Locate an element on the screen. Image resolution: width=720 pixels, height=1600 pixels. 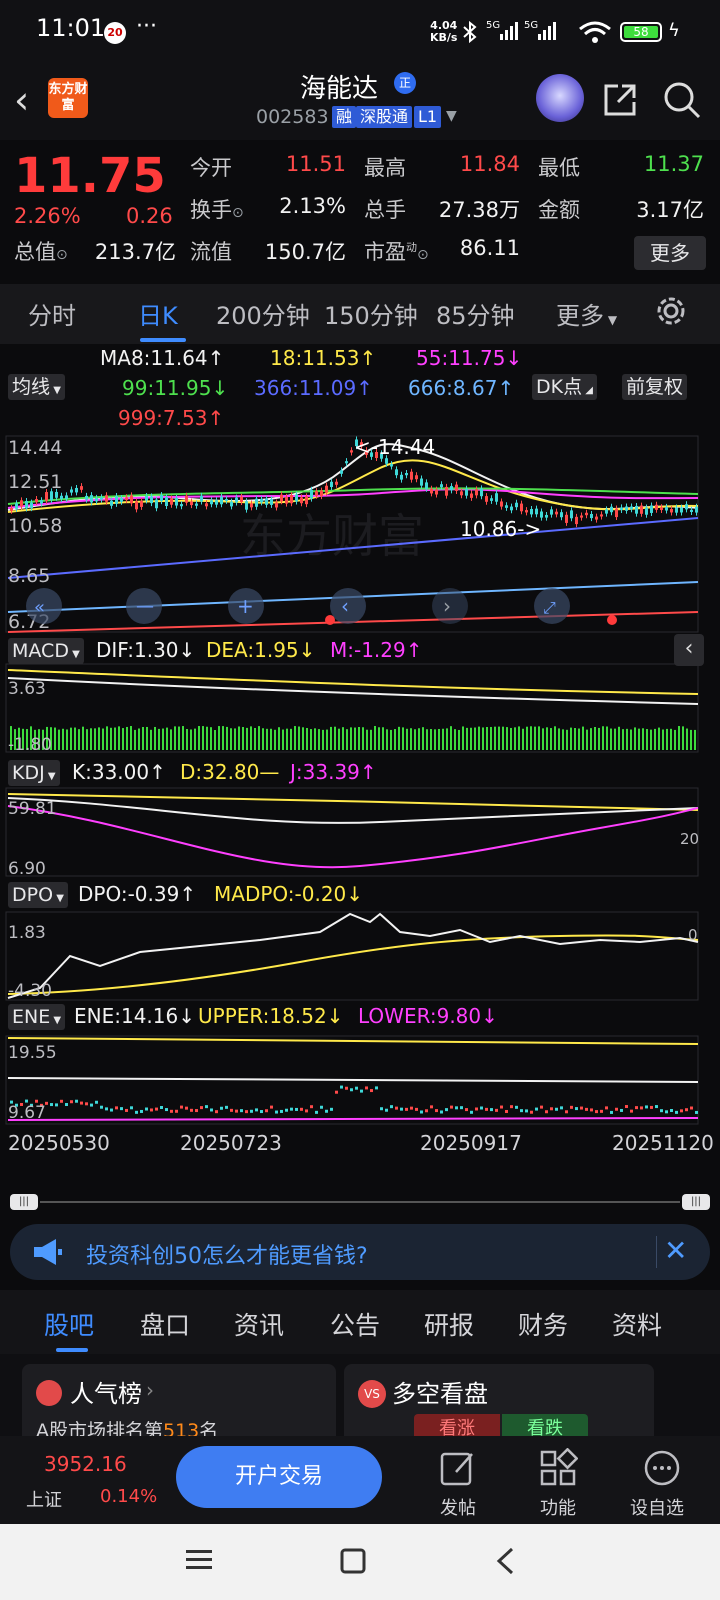
tab-announcements: 公告 is located at coordinates (355, 1324).